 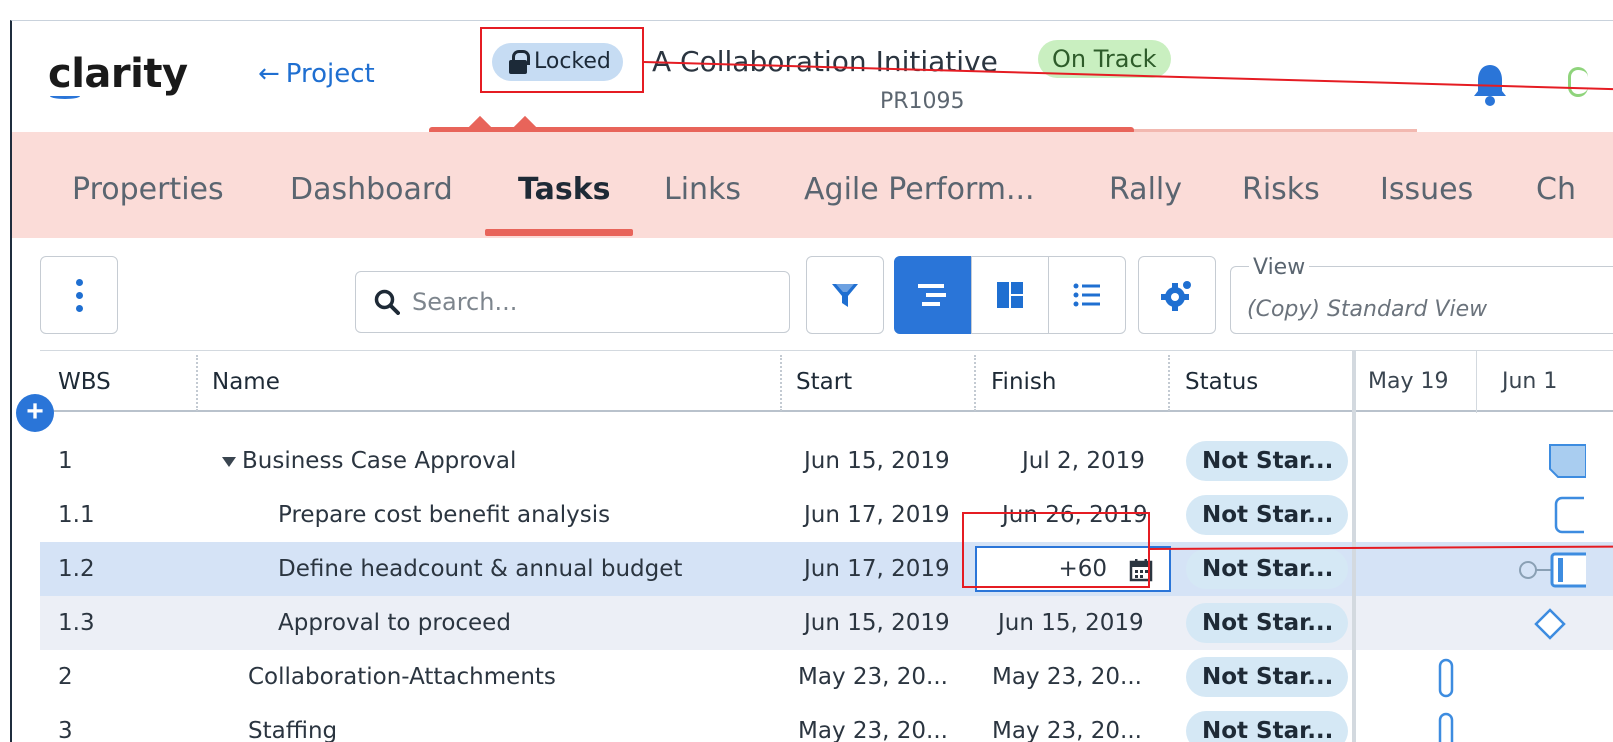 I want to click on name-cell: Business Case Approval, so click(x=369, y=461).